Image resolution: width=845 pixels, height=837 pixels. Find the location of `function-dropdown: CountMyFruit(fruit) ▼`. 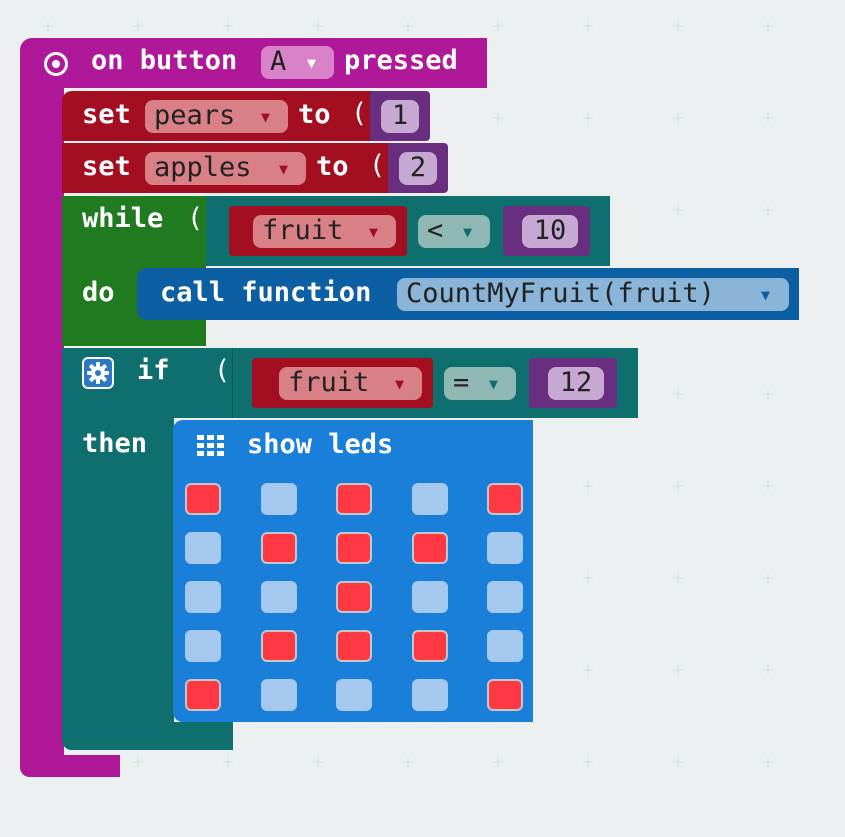

function-dropdown: CountMyFruit(fruit) ▼ is located at coordinates (593, 294).